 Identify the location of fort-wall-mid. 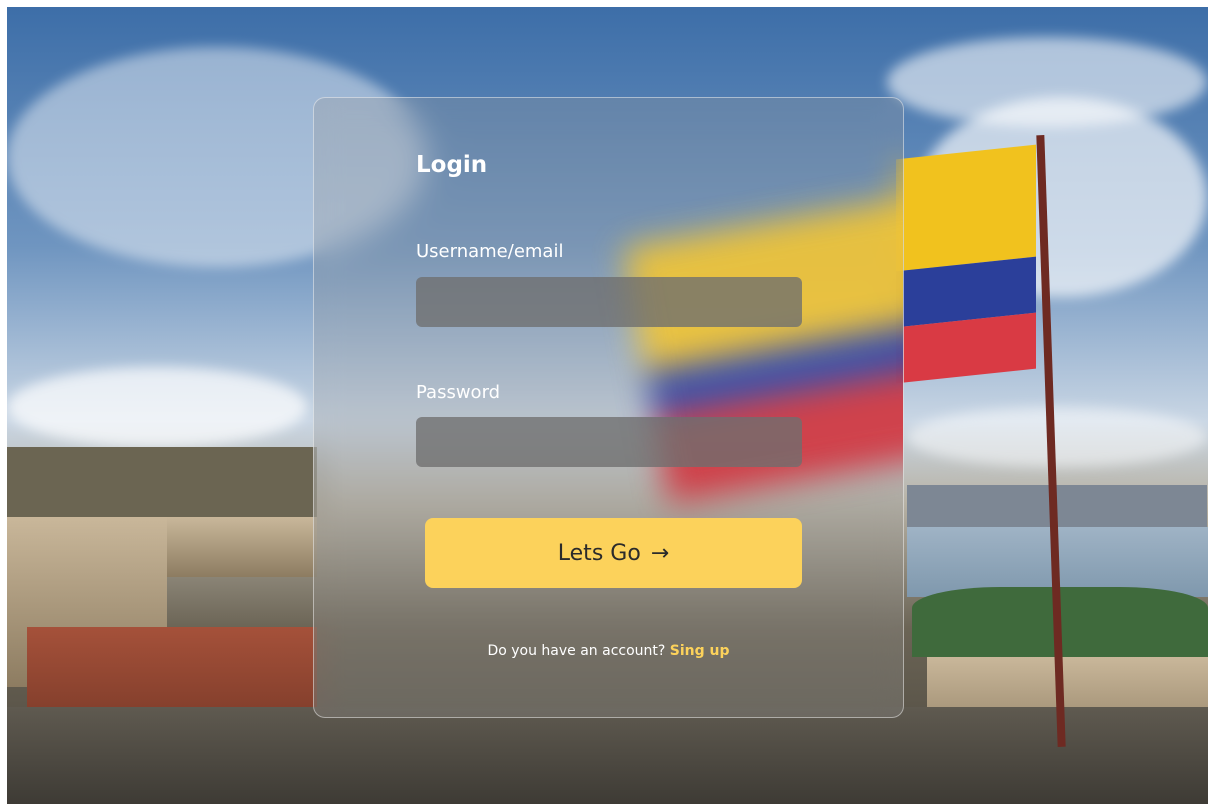
(242, 547).